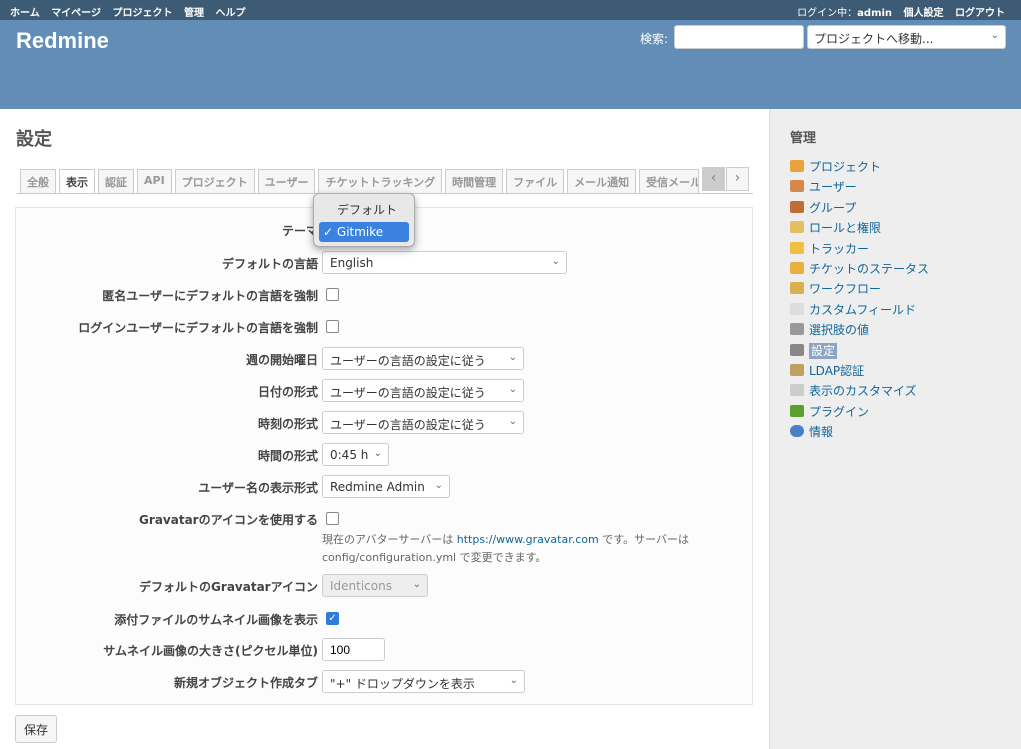  What do you see at coordinates (364, 210) in the screenshot?
I see `theme-option-default: デフォルト` at bounding box center [364, 210].